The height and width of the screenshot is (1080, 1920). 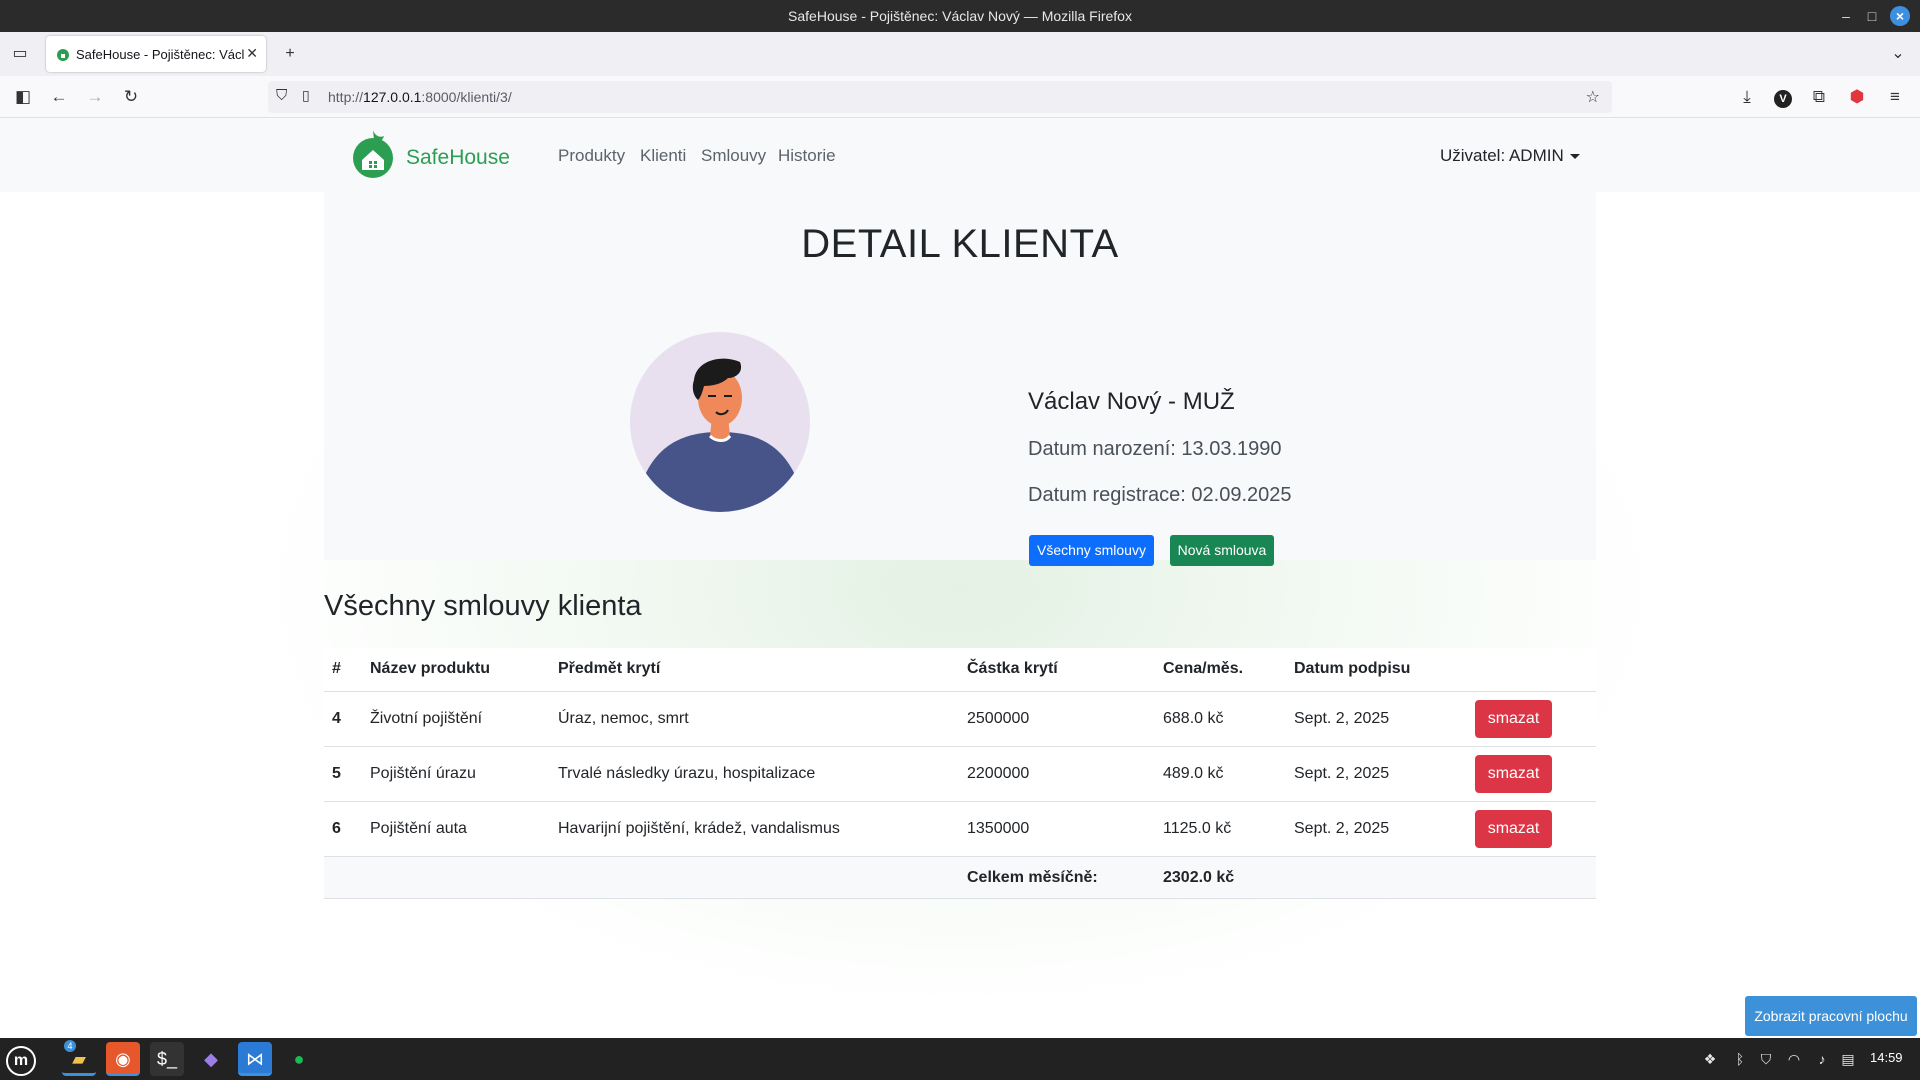 What do you see at coordinates (306, 95) in the screenshot?
I see `page-info-icon: ▯` at bounding box center [306, 95].